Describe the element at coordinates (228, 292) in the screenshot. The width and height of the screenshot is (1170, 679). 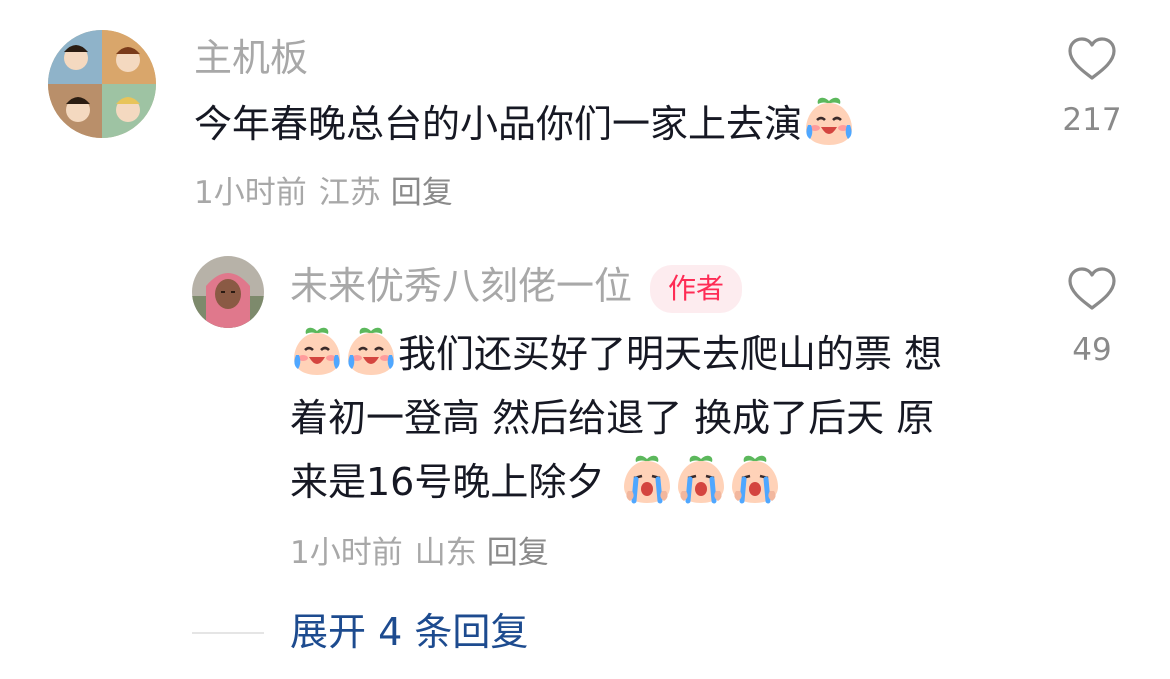
I see `reply-avatar` at that location.